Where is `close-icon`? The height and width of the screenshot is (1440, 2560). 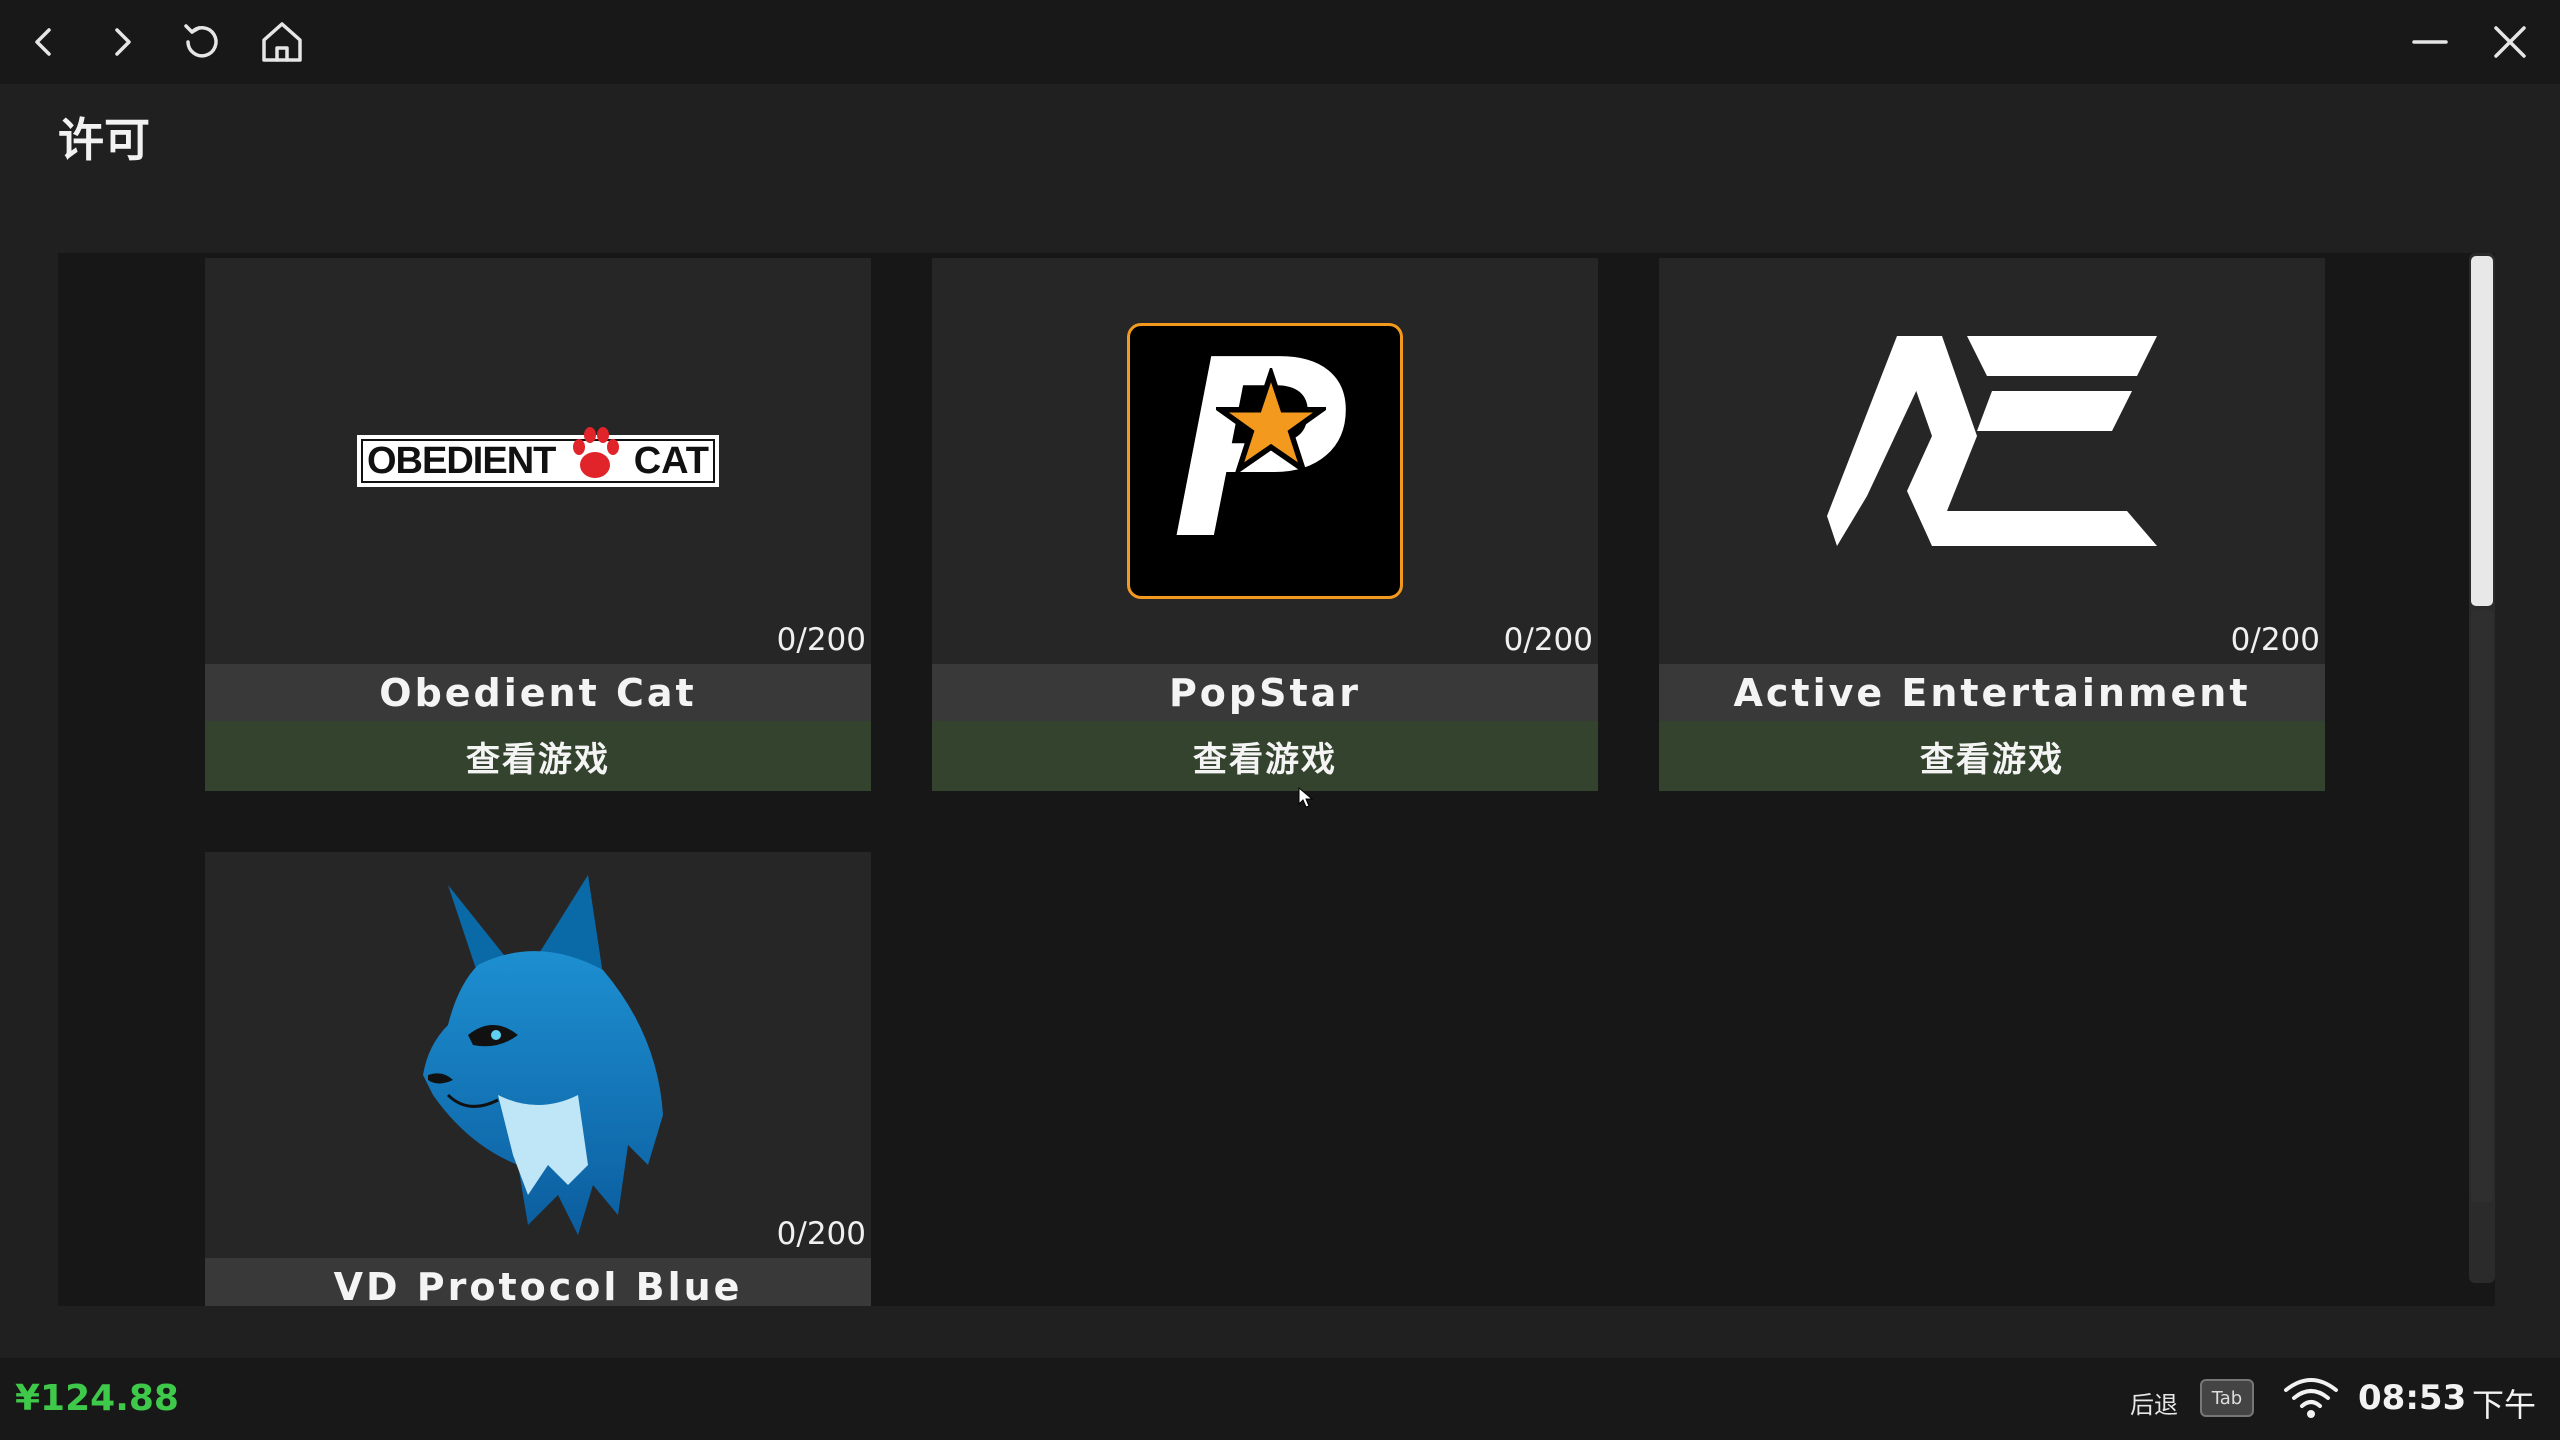 close-icon is located at coordinates (2510, 42).